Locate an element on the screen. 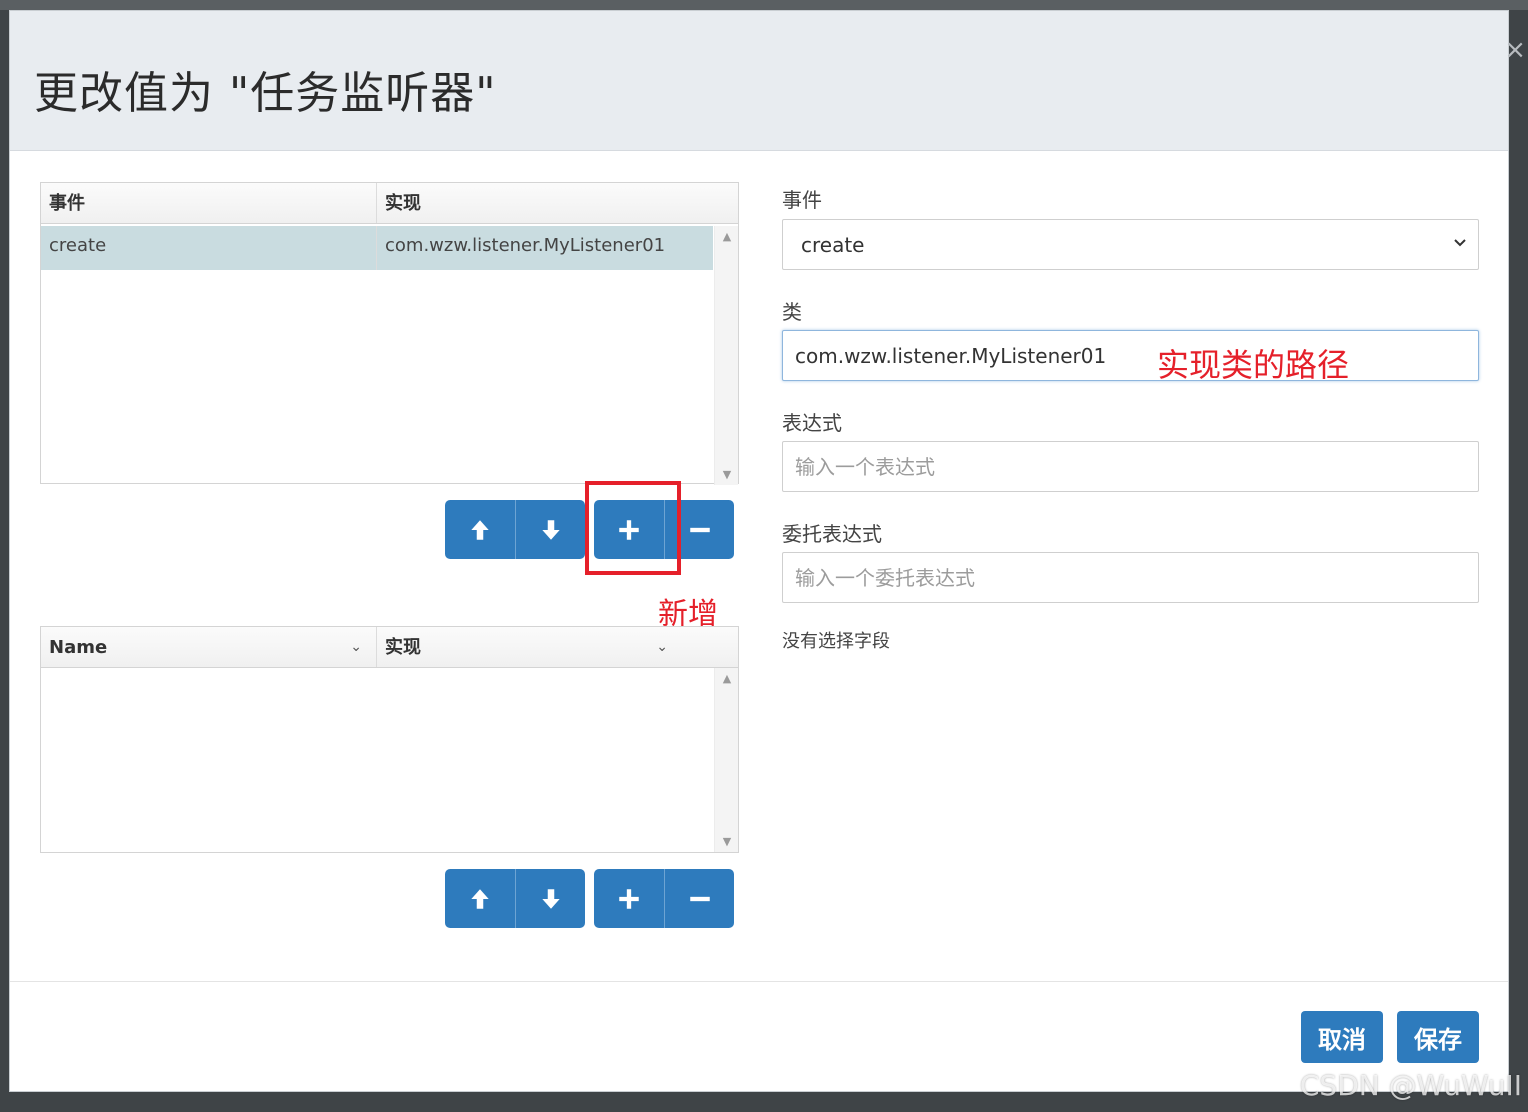 Image resolution: width=1528 pixels, height=1112 pixels. row-event-cell: create is located at coordinates (209, 248).